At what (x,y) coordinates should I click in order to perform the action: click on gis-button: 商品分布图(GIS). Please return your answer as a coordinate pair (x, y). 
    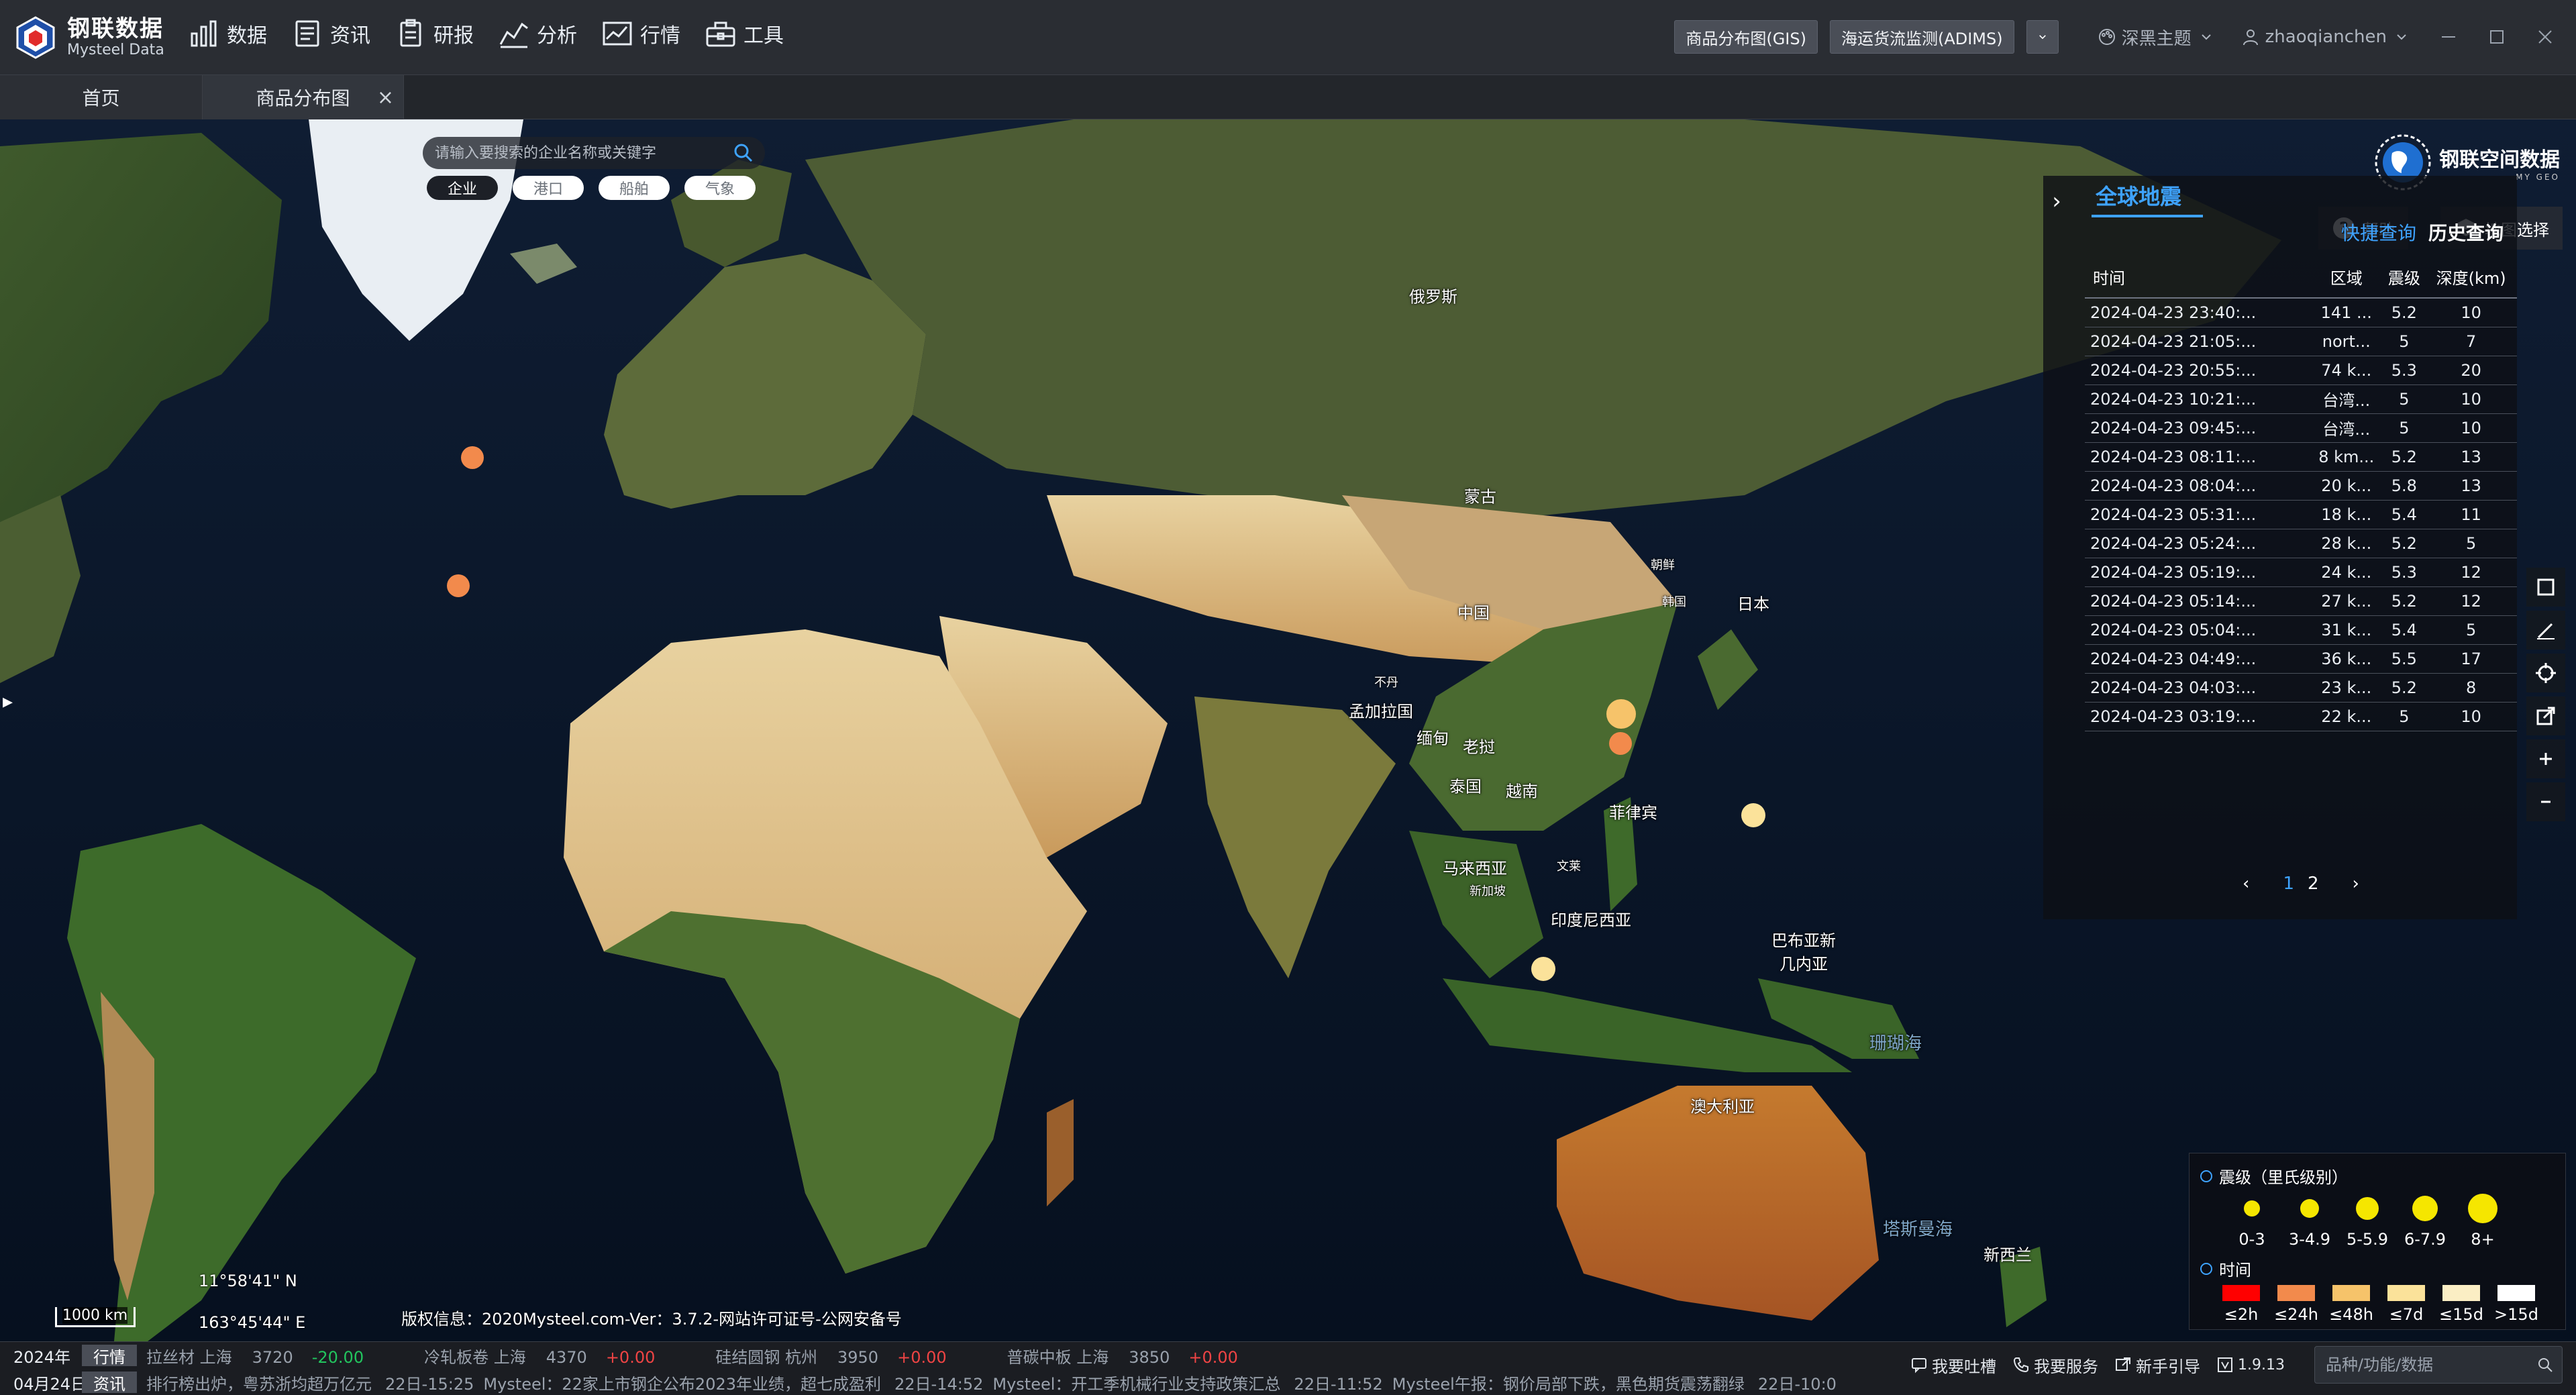
    Looking at the image, I should click on (1746, 37).